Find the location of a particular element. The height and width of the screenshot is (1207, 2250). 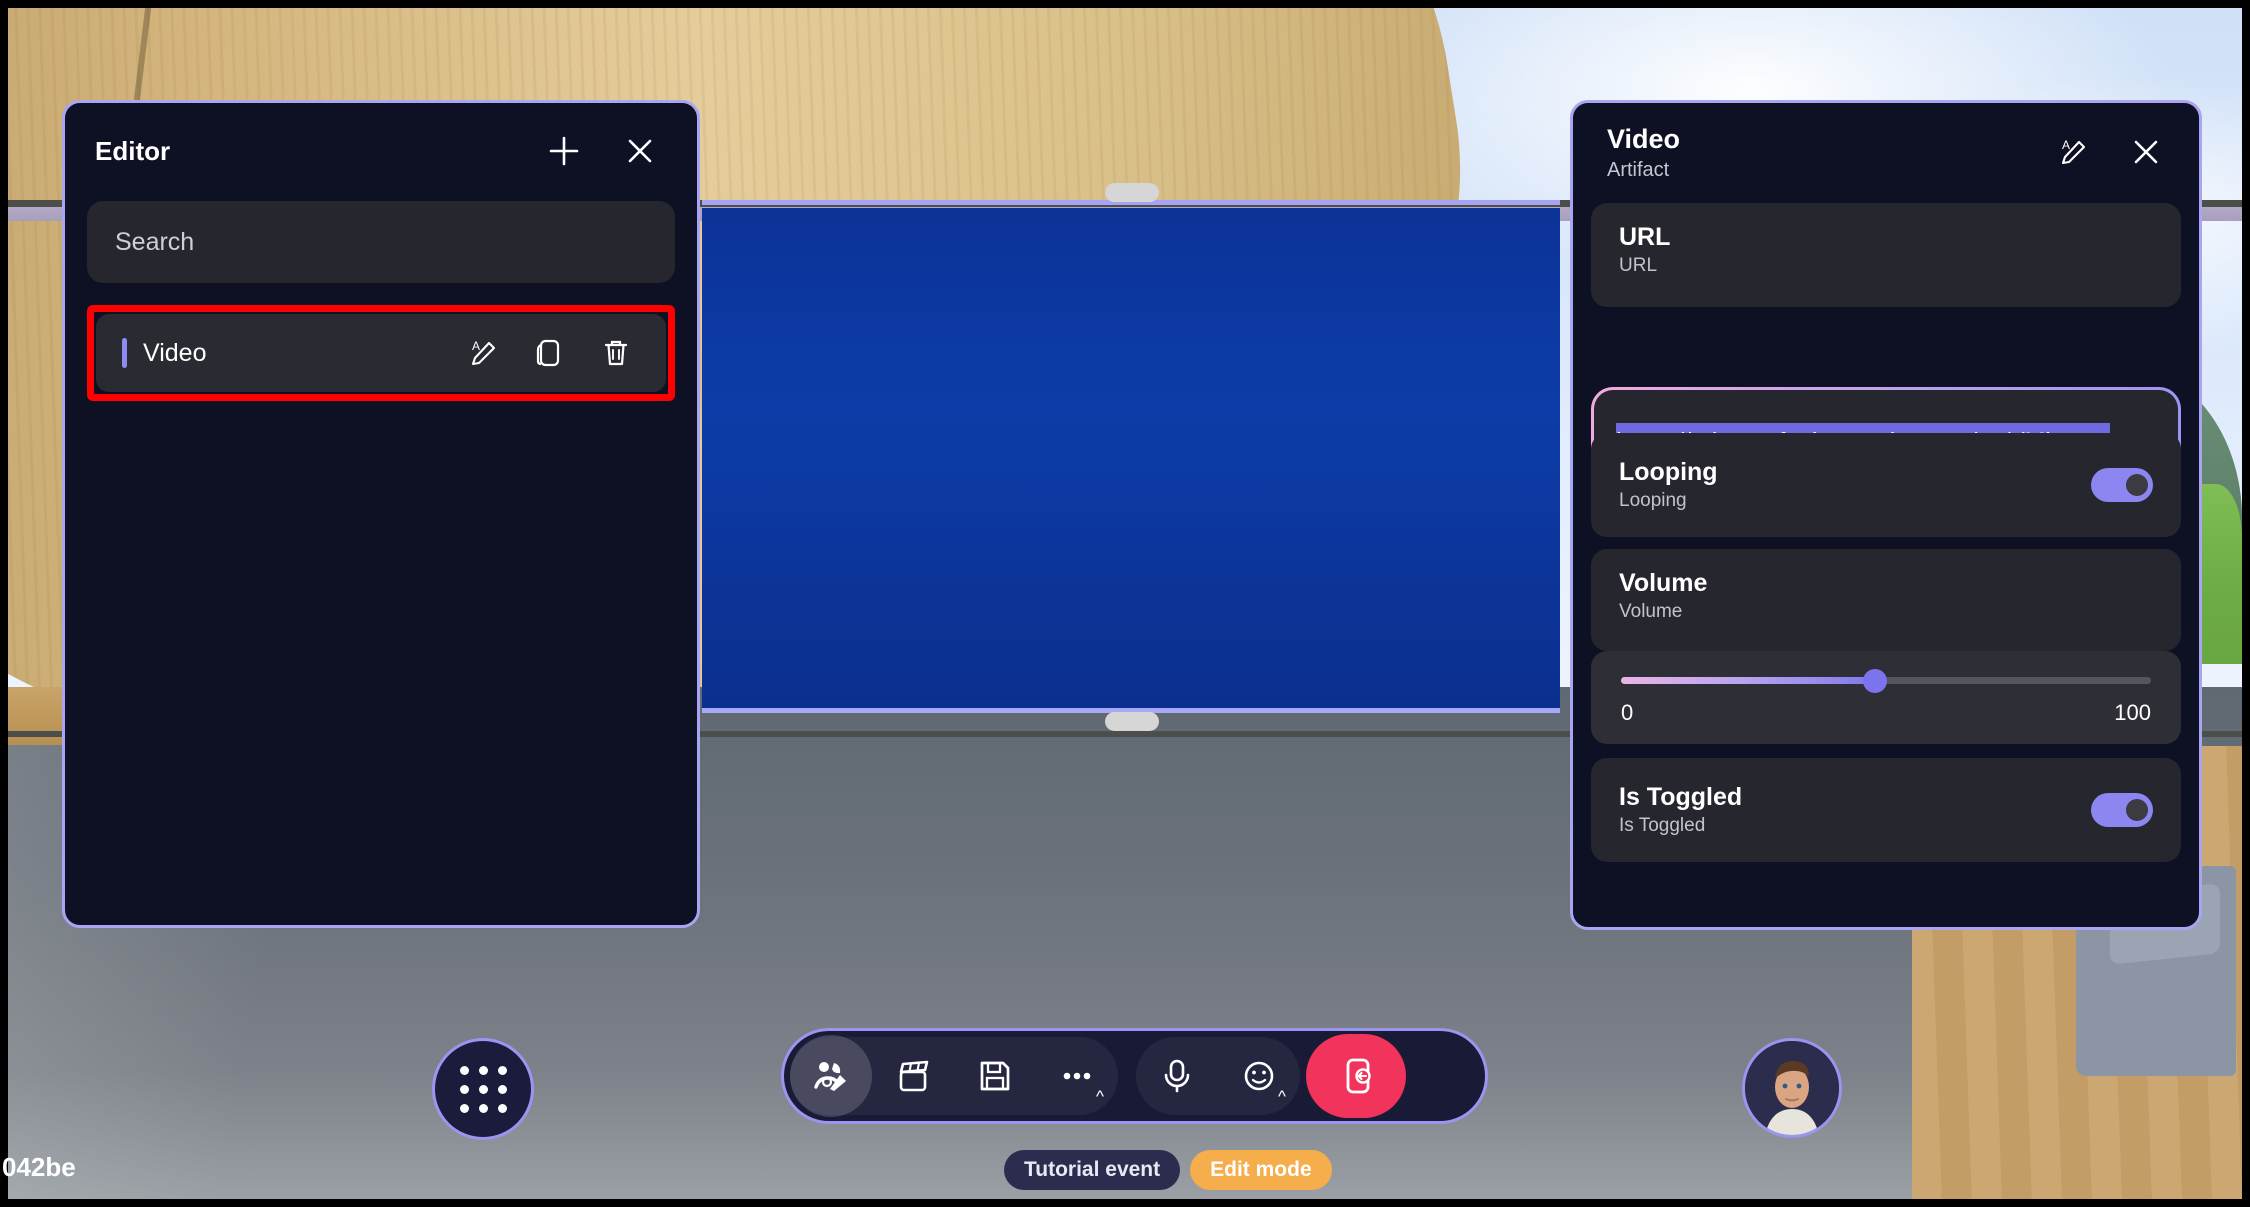

url-section: URL URL is located at coordinates (1886, 255).